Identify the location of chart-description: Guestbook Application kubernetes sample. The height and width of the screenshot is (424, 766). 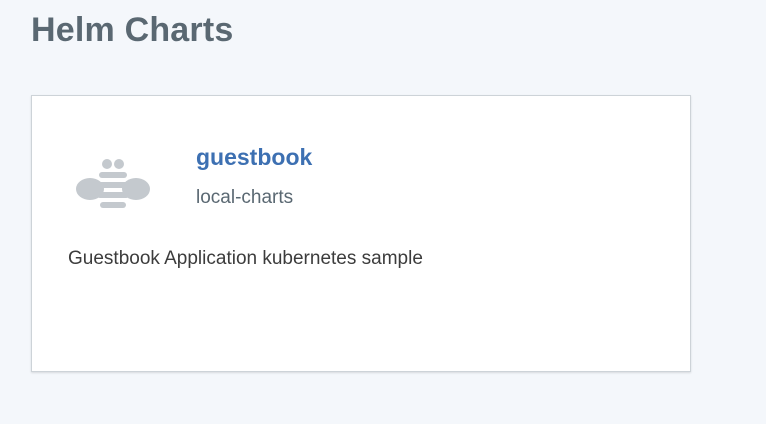
(245, 258).